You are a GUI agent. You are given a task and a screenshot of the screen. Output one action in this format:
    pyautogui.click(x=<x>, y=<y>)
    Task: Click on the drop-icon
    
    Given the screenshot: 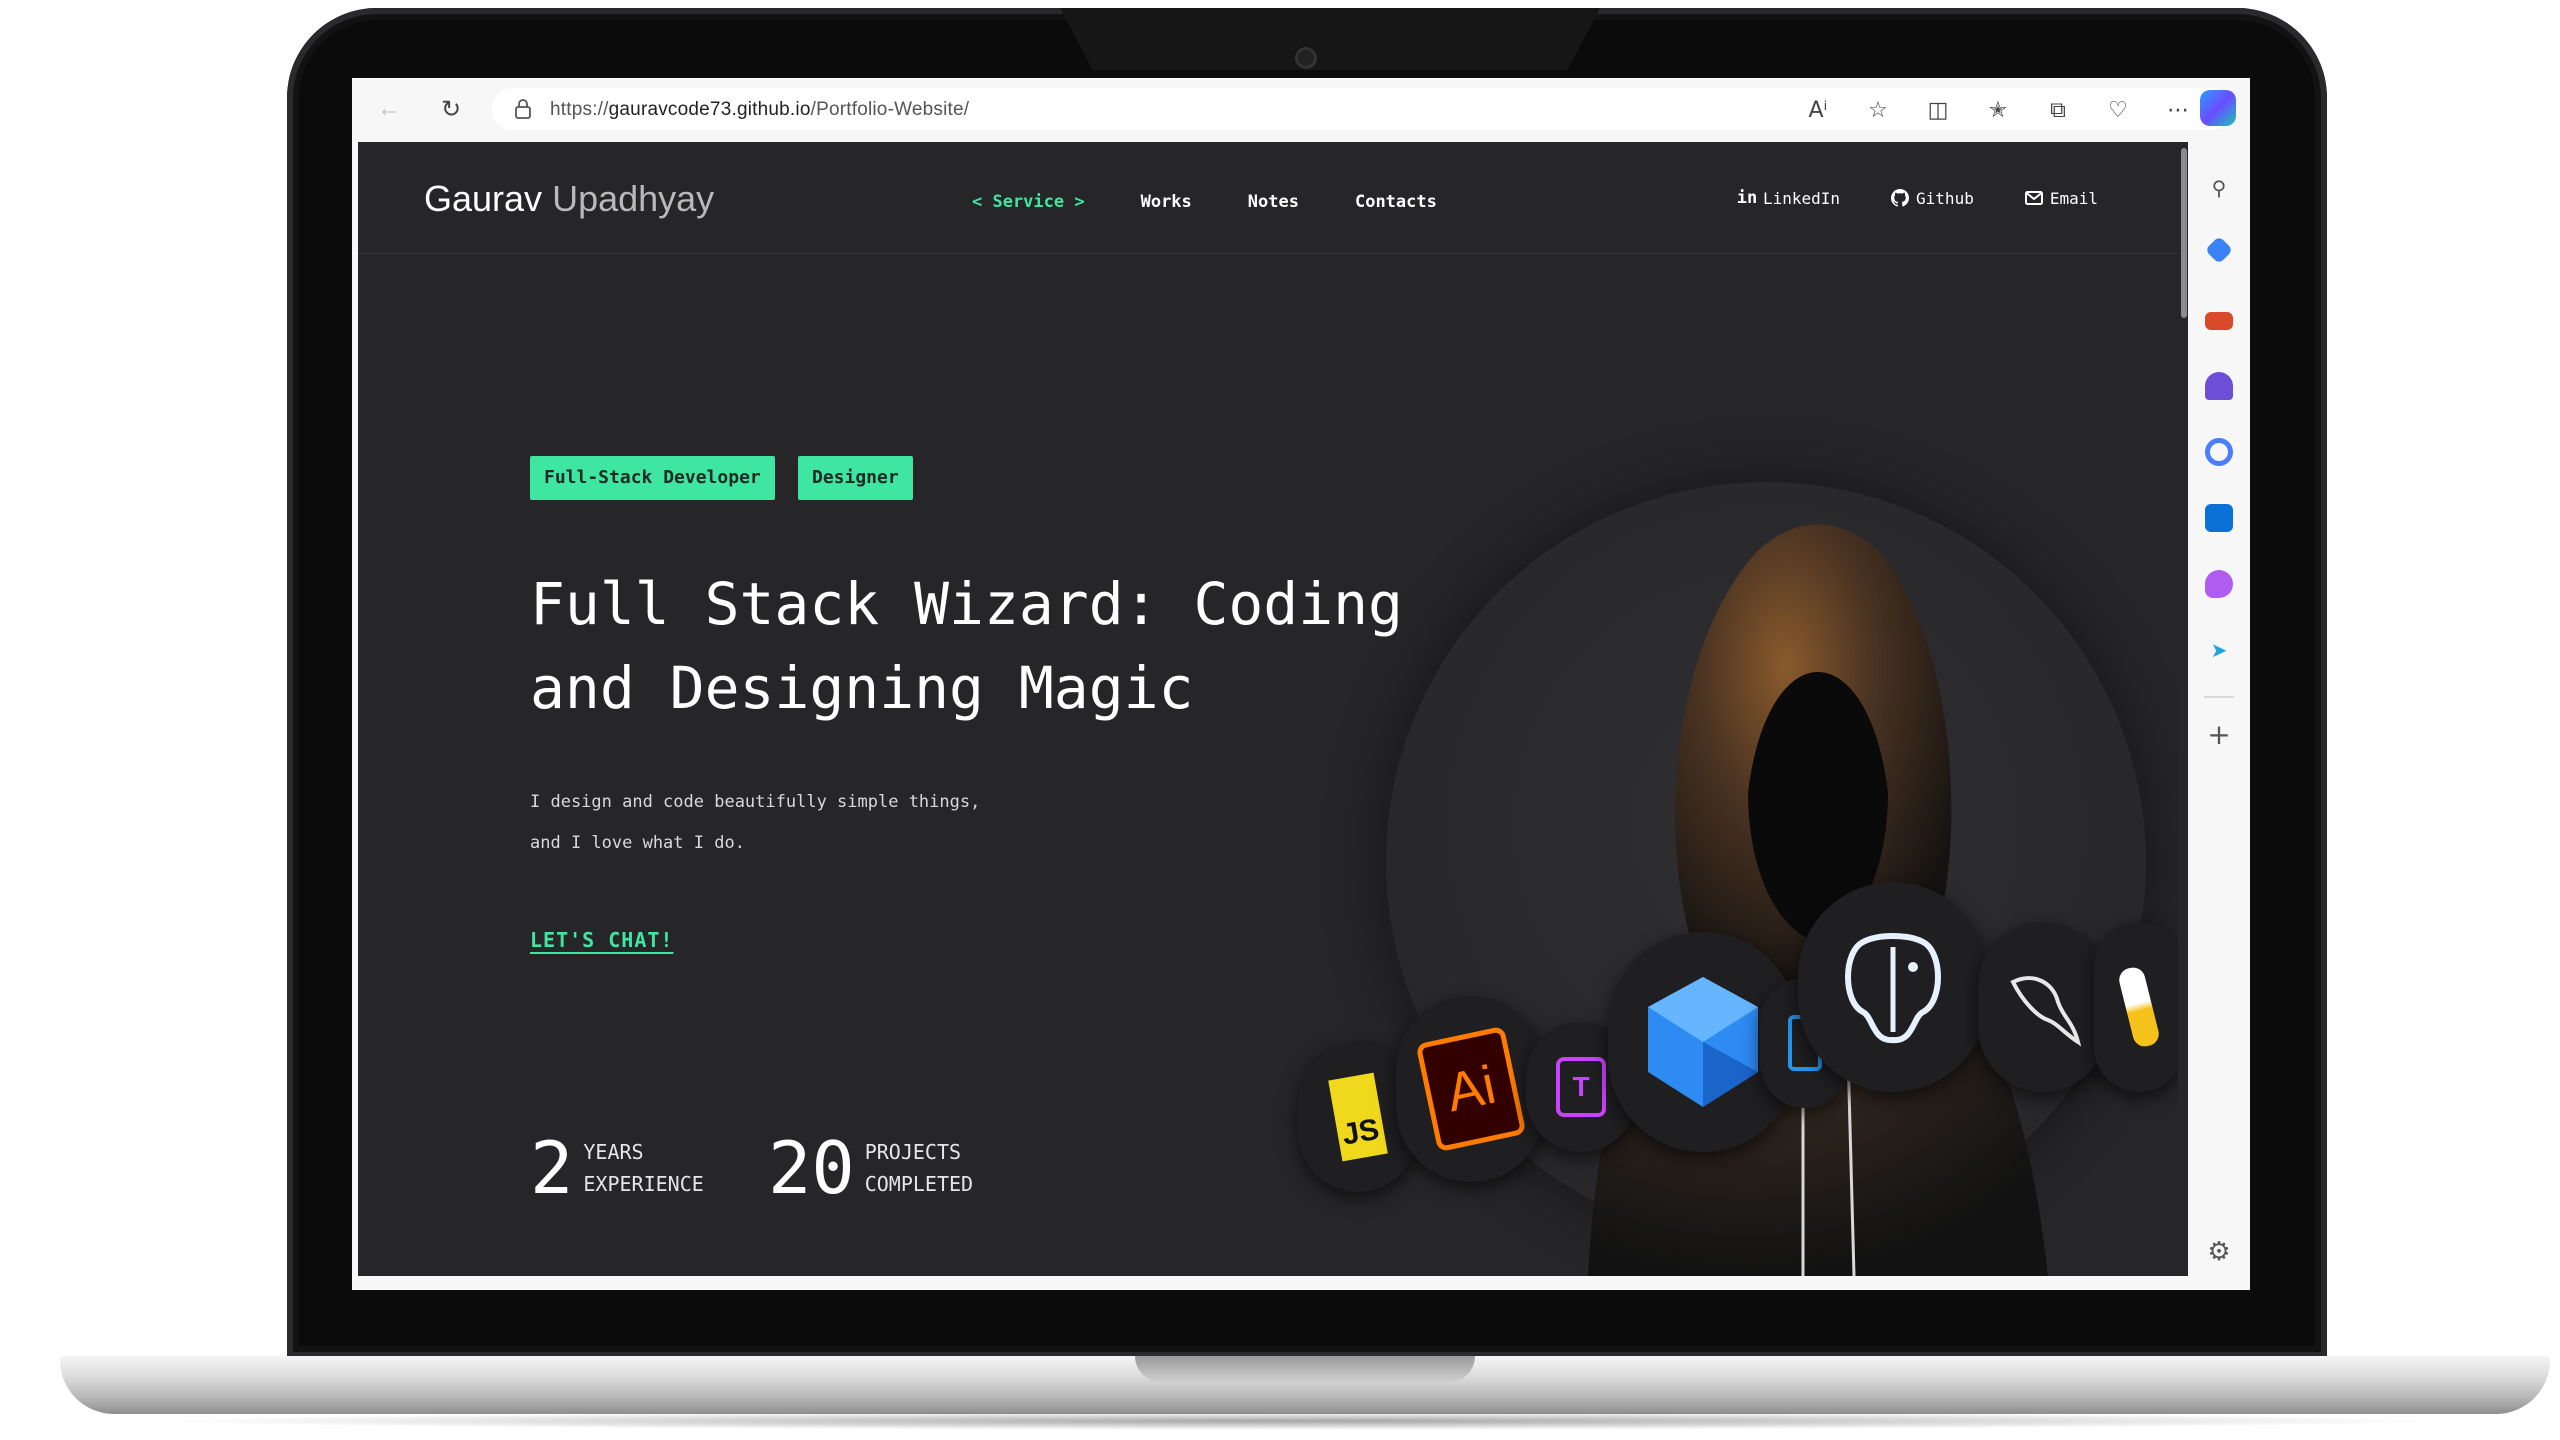 What is the action you would take?
    pyautogui.click(x=2219, y=584)
    